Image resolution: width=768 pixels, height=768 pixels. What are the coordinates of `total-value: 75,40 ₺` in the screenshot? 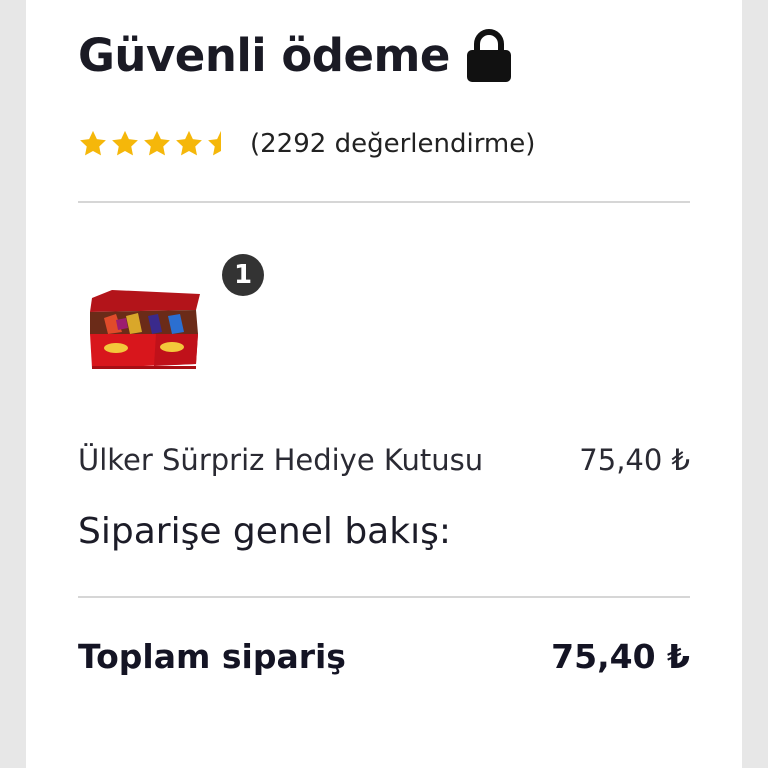 It's located at (620, 656).